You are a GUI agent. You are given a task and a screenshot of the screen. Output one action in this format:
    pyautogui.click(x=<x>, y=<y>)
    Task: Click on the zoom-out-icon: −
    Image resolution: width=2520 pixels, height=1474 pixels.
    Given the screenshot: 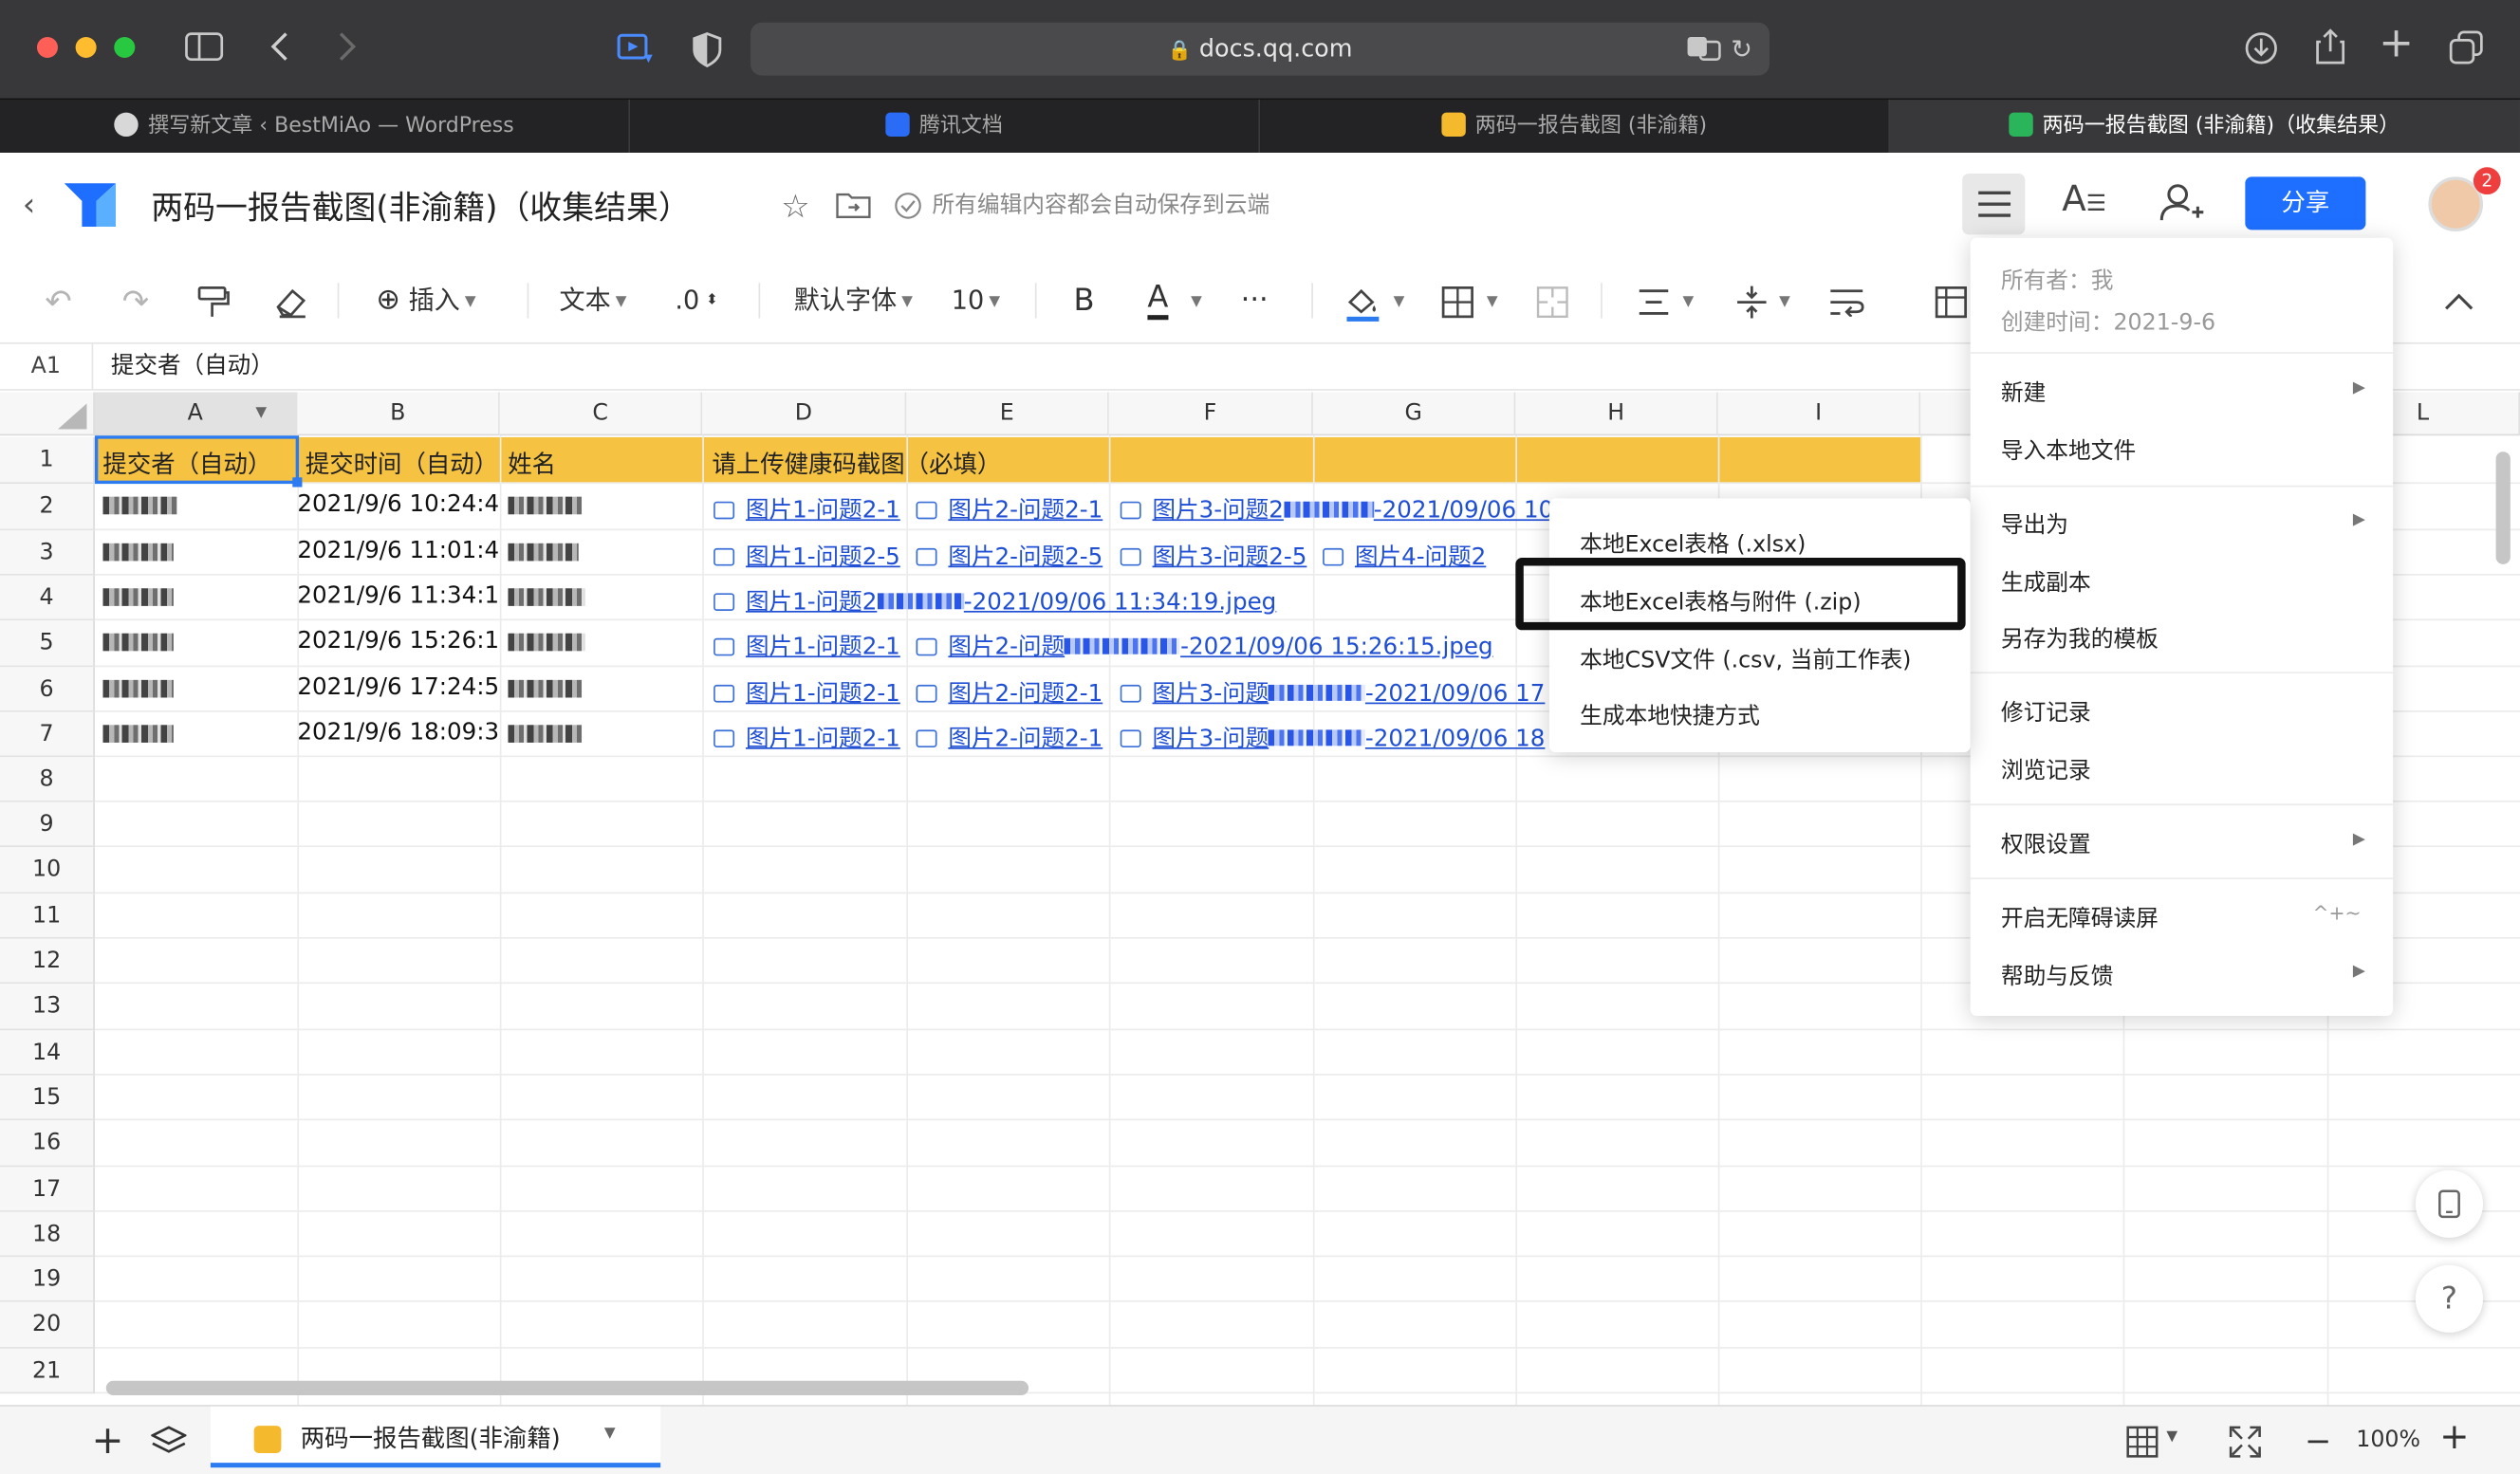 What is the action you would take?
    pyautogui.click(x=2318, y=1440)
    